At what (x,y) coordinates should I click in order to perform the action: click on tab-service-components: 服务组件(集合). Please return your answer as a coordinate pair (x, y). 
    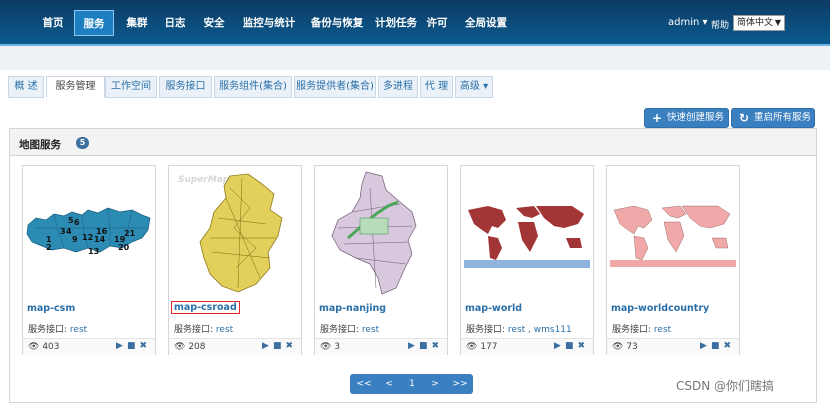
    Looking at the image, I should click on (253, 87).